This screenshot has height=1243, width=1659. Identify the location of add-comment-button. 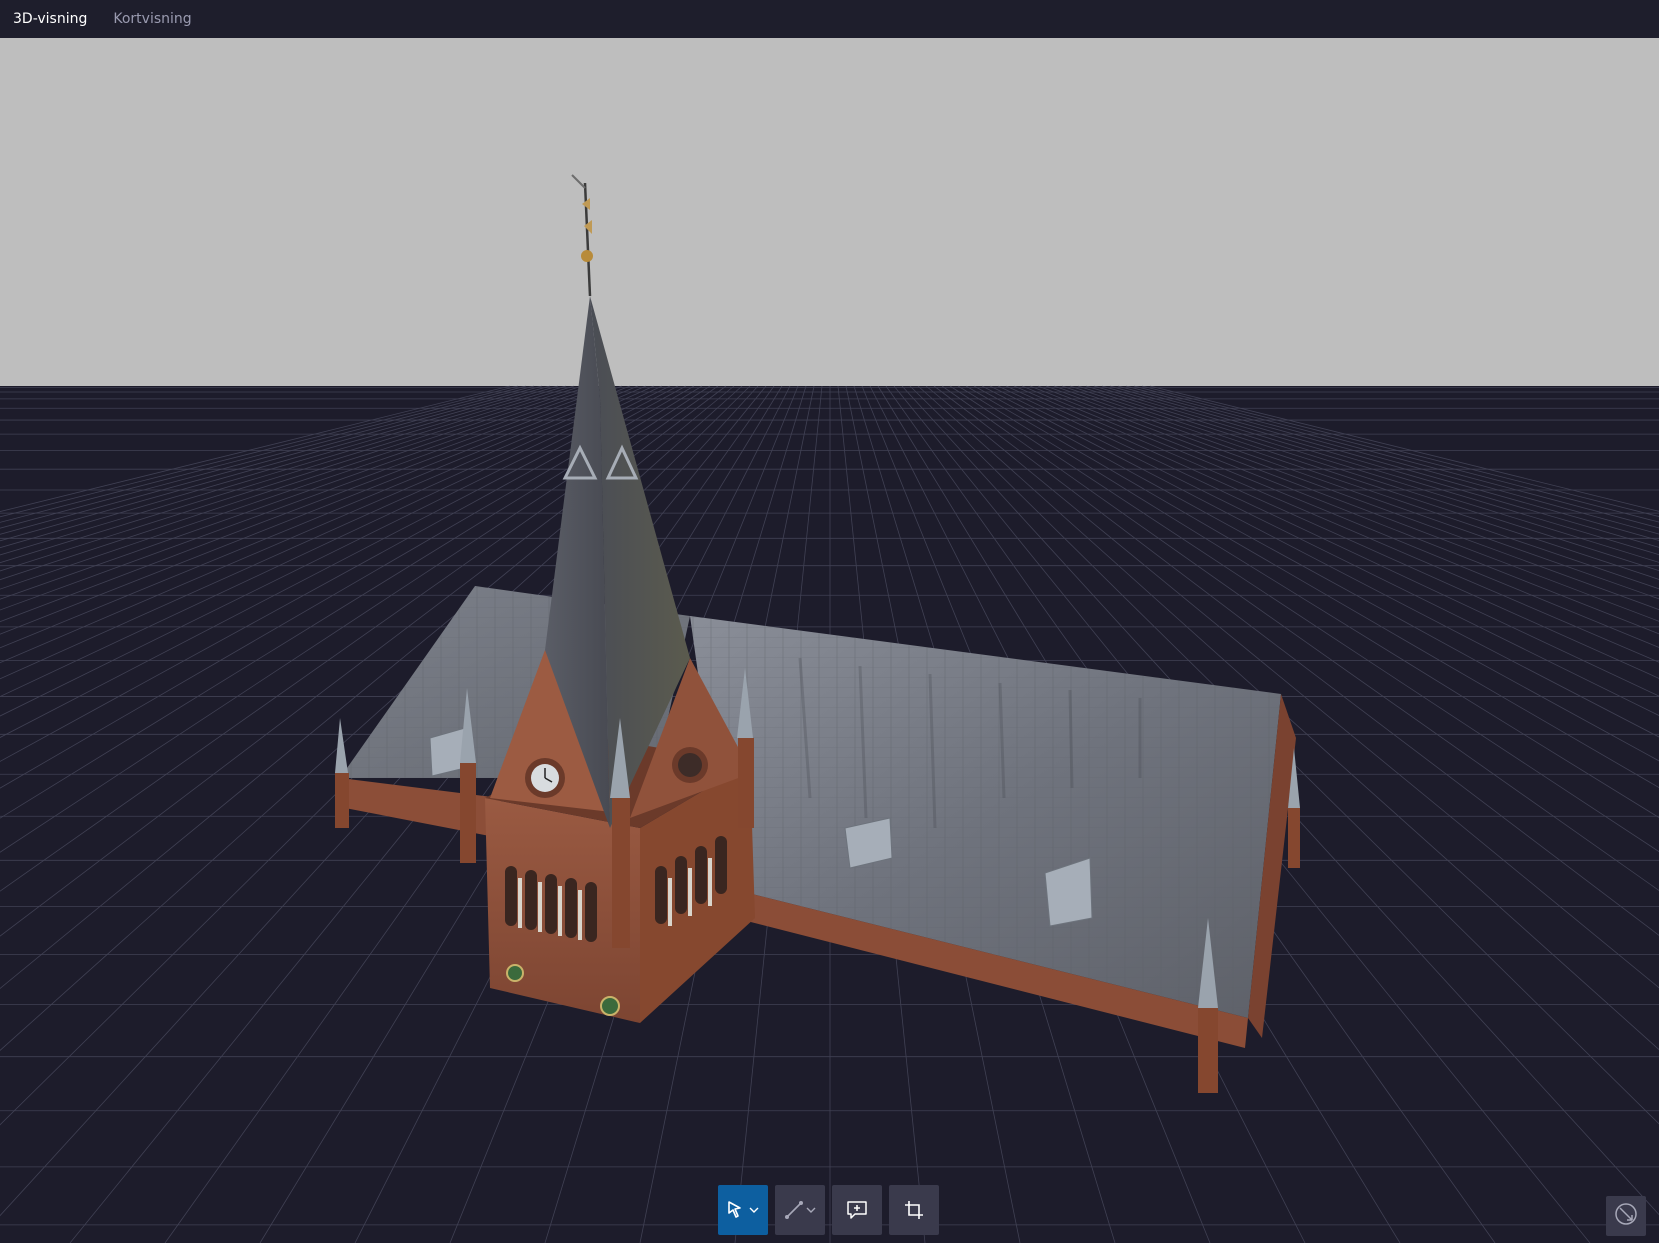
(857, 1210).